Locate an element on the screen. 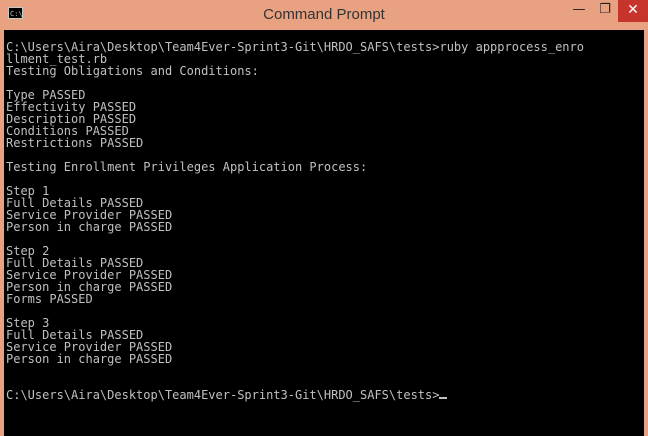  close-button: ✕ is located at coordinates (633, 11).